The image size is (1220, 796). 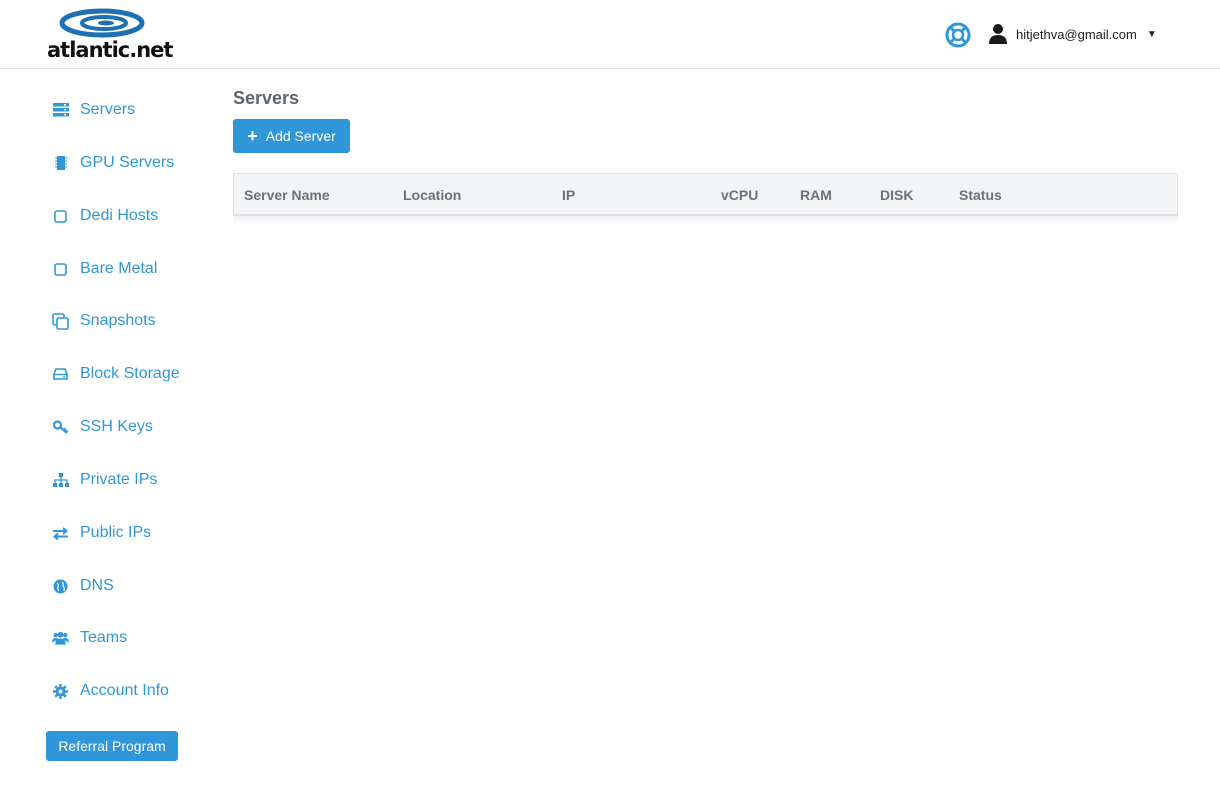 I want to click on gear-icon, so click(x=60, y=691).